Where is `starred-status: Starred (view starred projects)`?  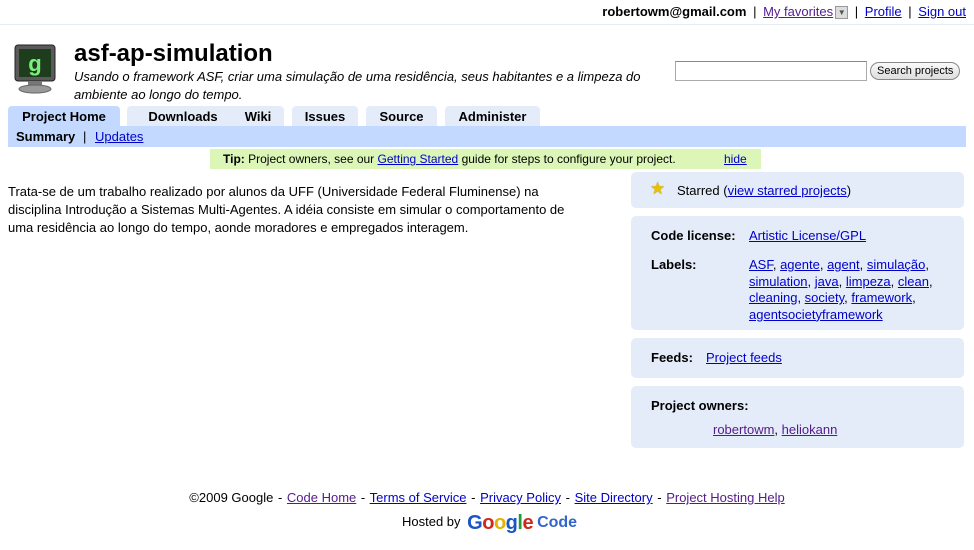
starred-status: Starred (view starred projects) is located at coordinates (764, 190).